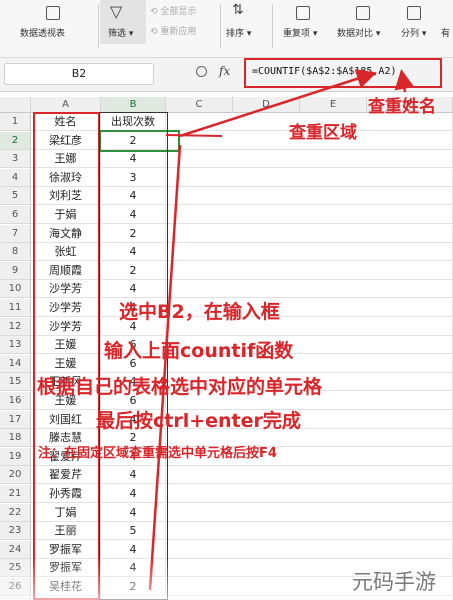 The image size is (453, 600). Describe the element at coordinates (300, 32) in the screenshot. I see `duplicates-button: 重复项 ▾` at that location.